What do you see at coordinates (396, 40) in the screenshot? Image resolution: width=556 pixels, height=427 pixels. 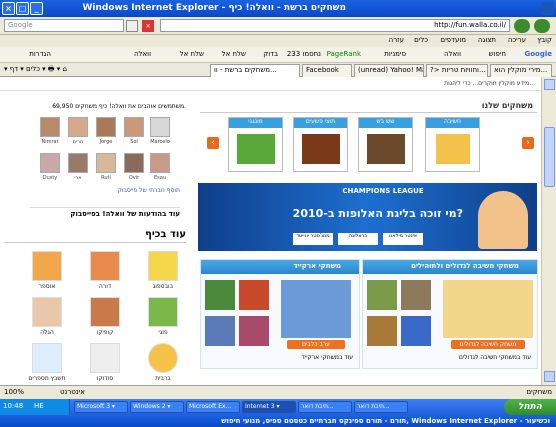 I see `menu-help: עזרה` at bounding box center [396, 40].